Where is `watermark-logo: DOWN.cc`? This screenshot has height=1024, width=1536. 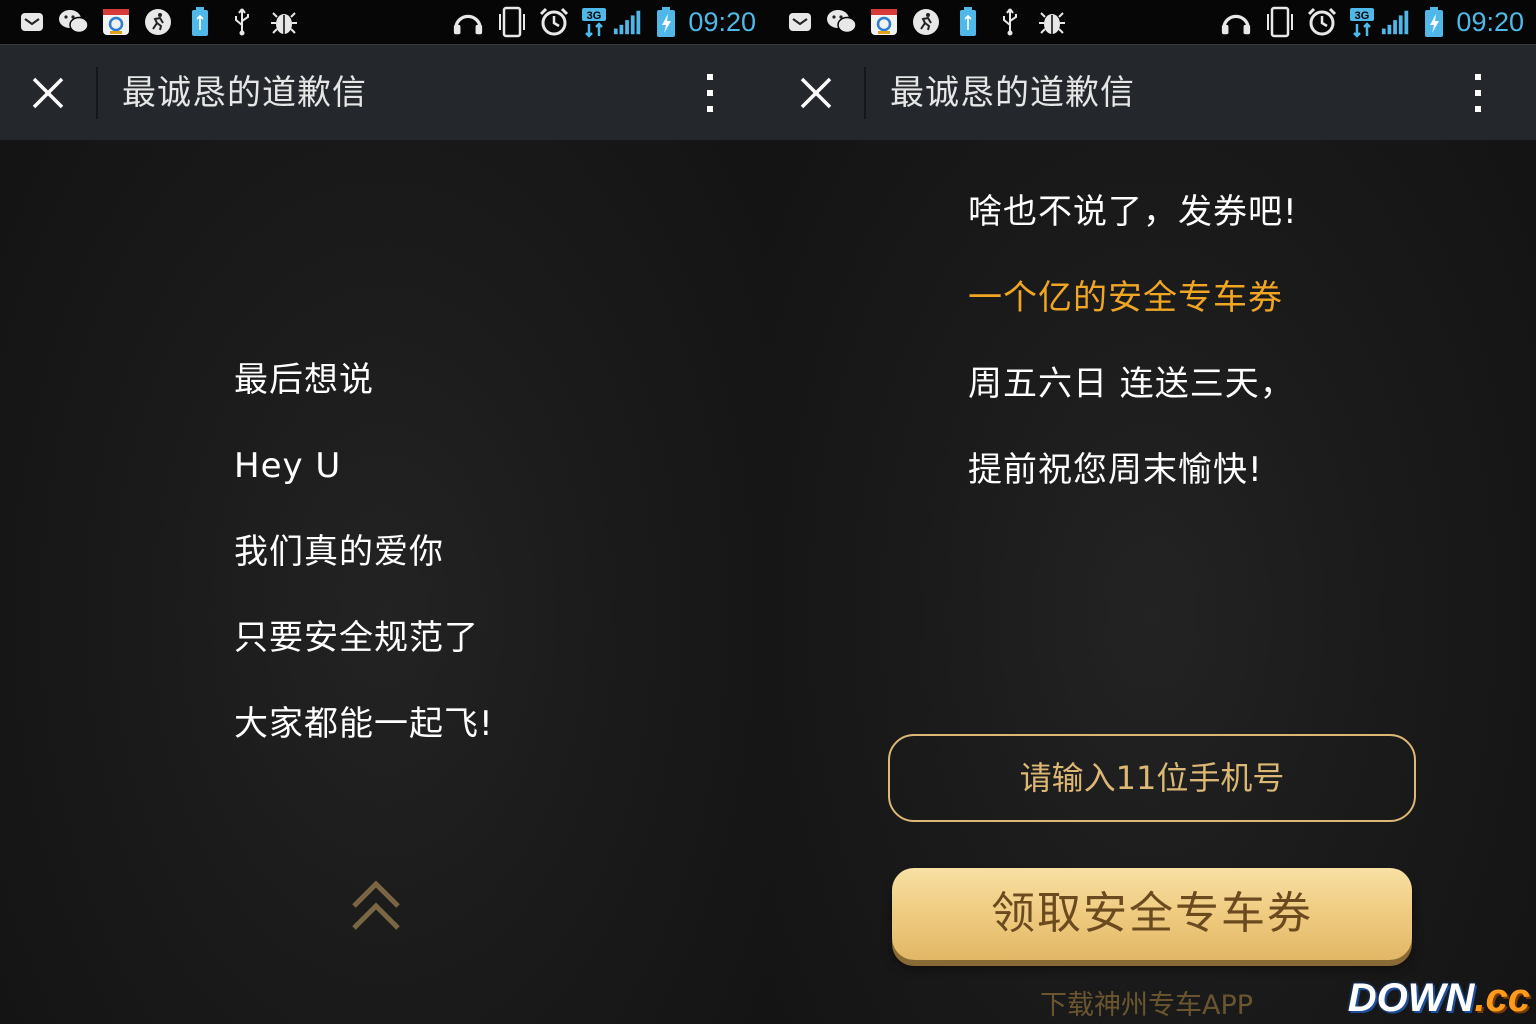
watermark-logo: DOWN.cc is located at coordinates (1439, 998).